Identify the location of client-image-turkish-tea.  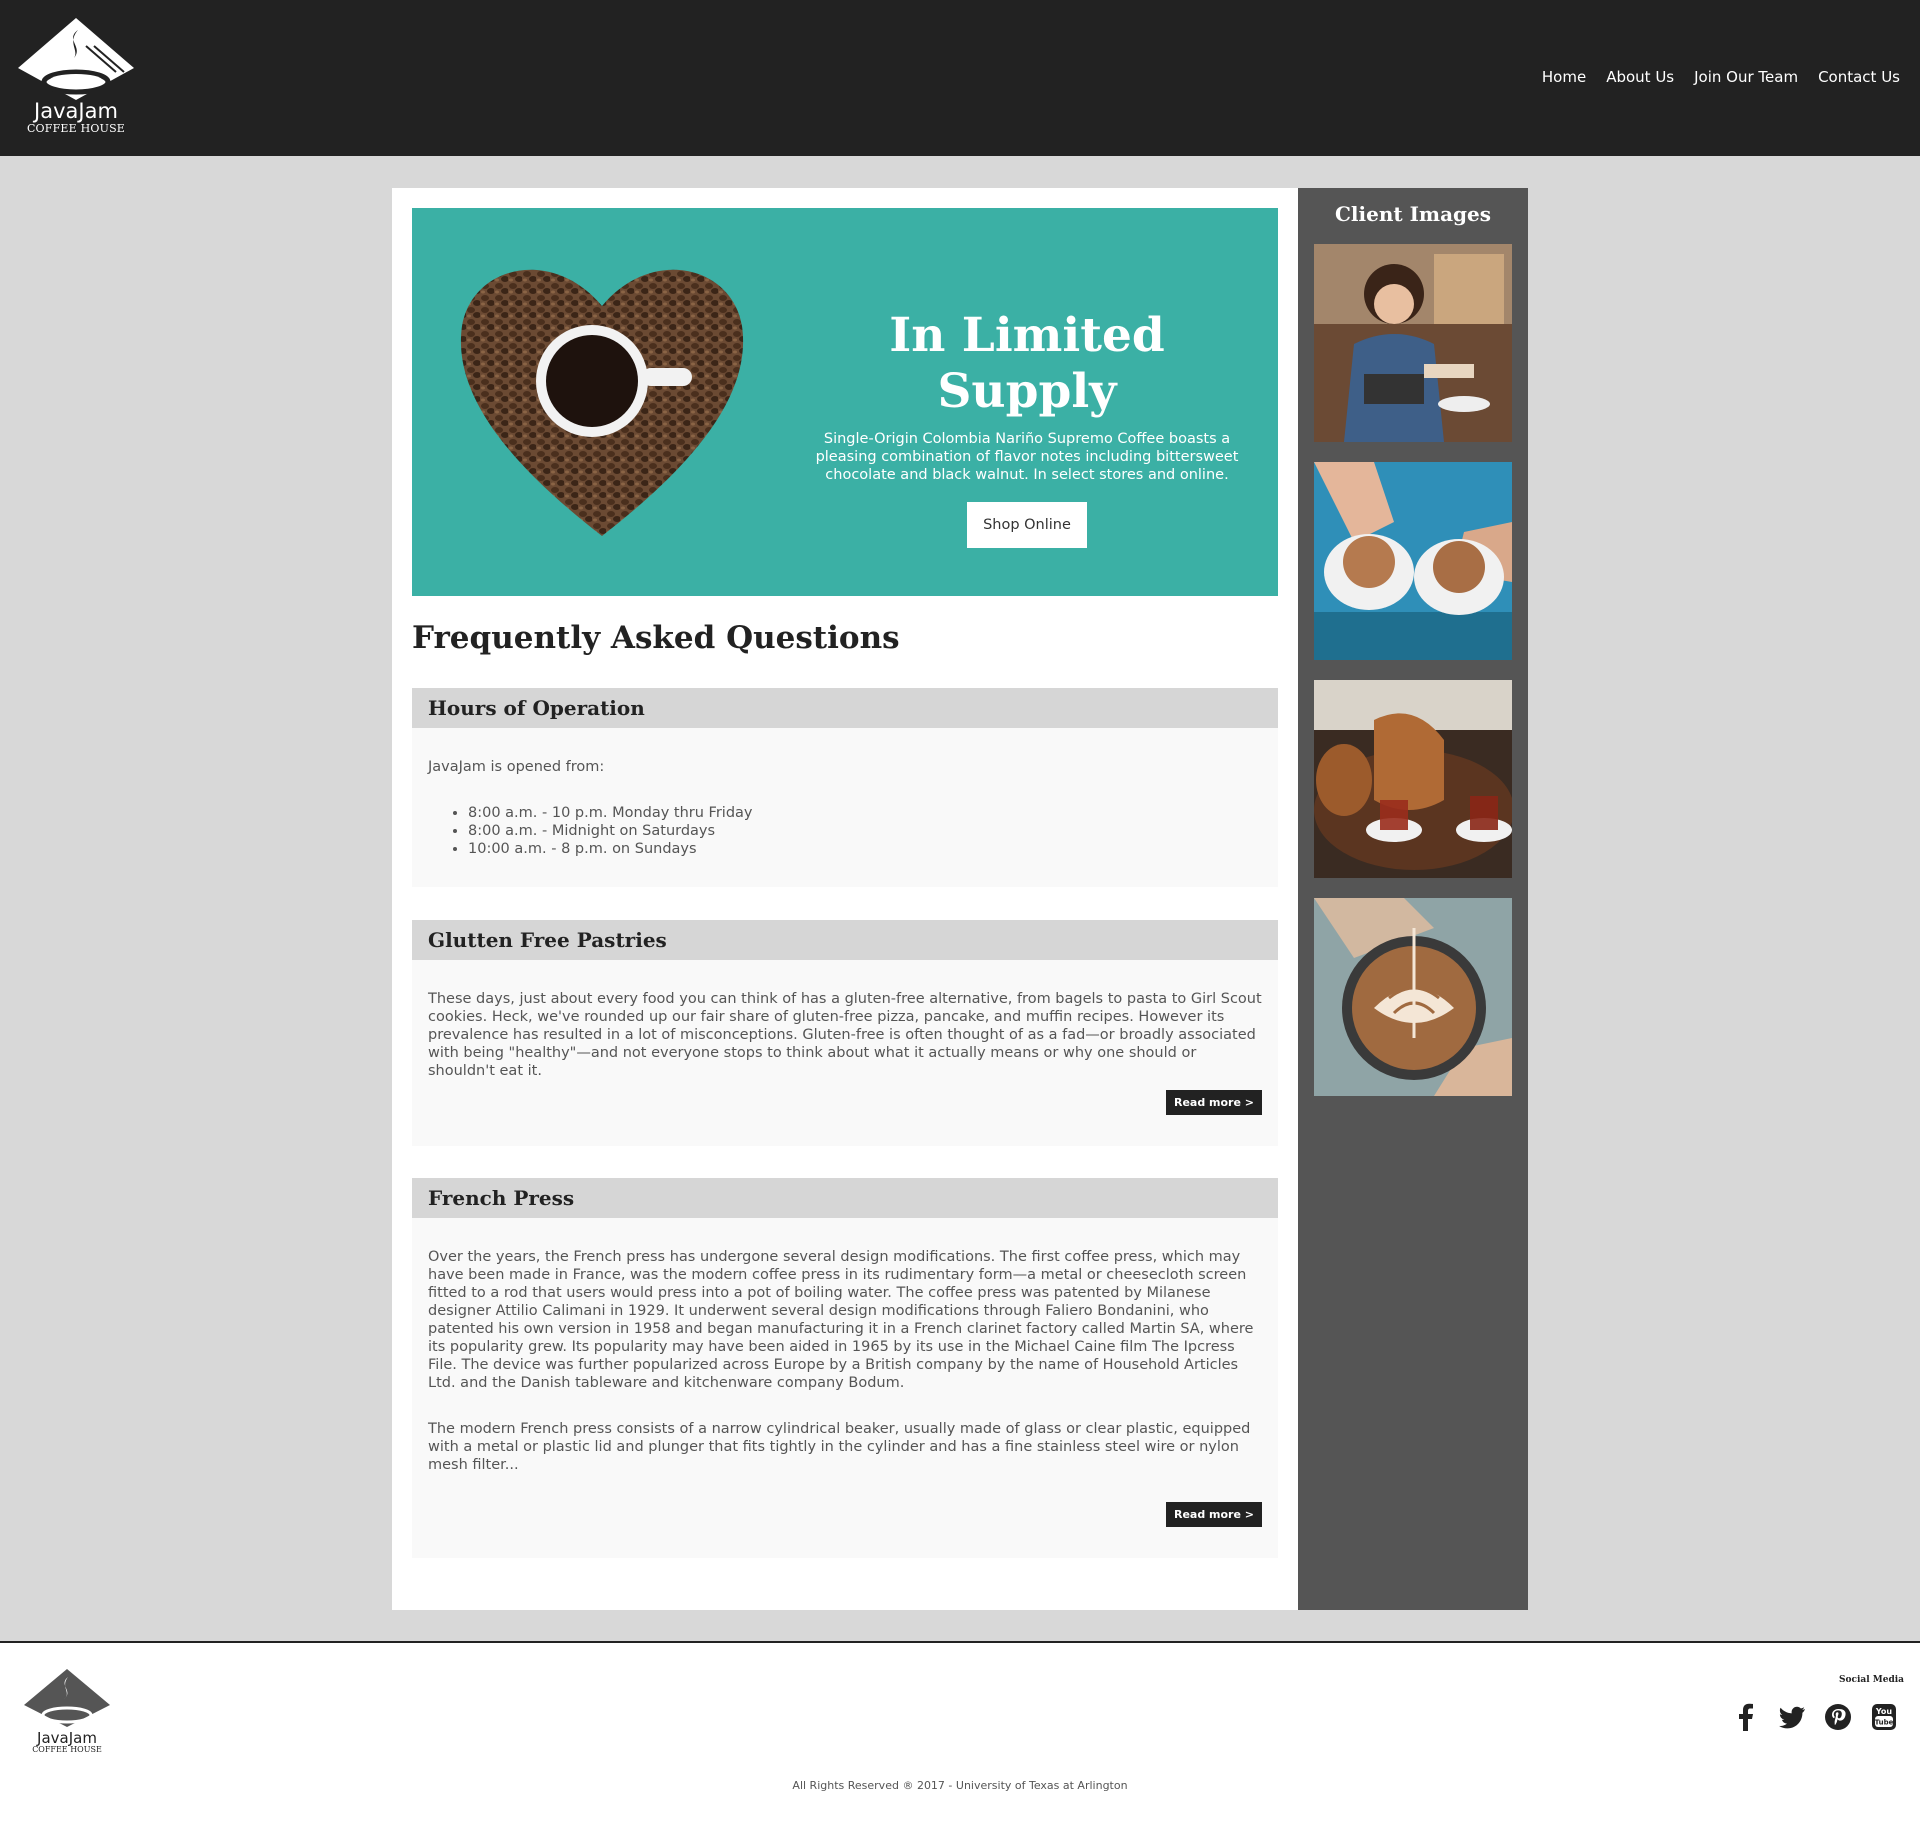
(1413, 779).